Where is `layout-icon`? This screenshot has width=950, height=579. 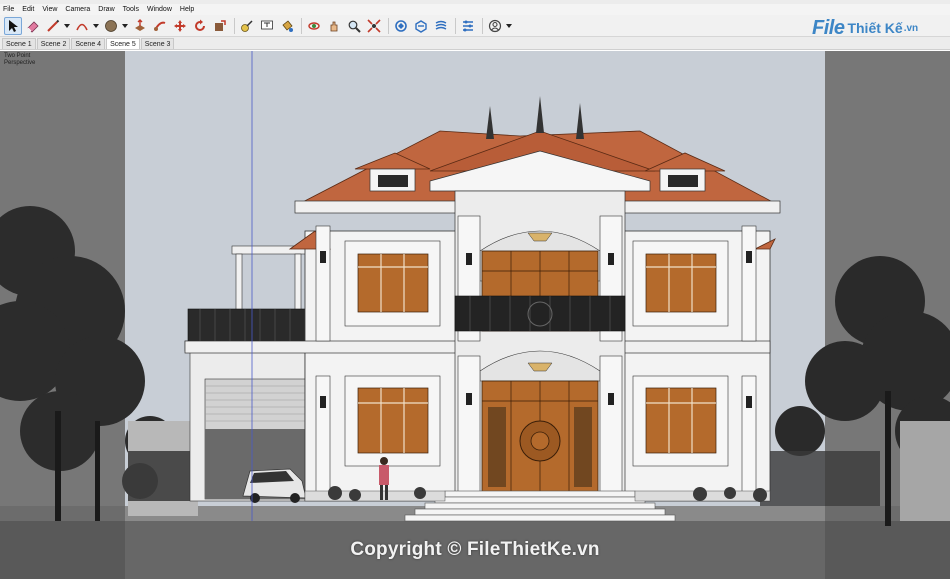
layout-icon is located at coordinates (441, 25).